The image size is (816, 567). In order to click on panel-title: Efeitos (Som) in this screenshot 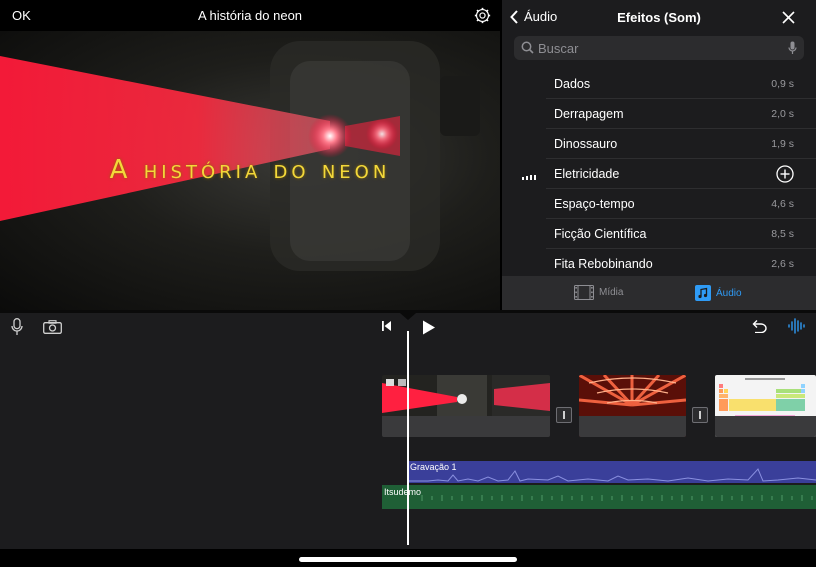, I will do `click(659, 17)`.